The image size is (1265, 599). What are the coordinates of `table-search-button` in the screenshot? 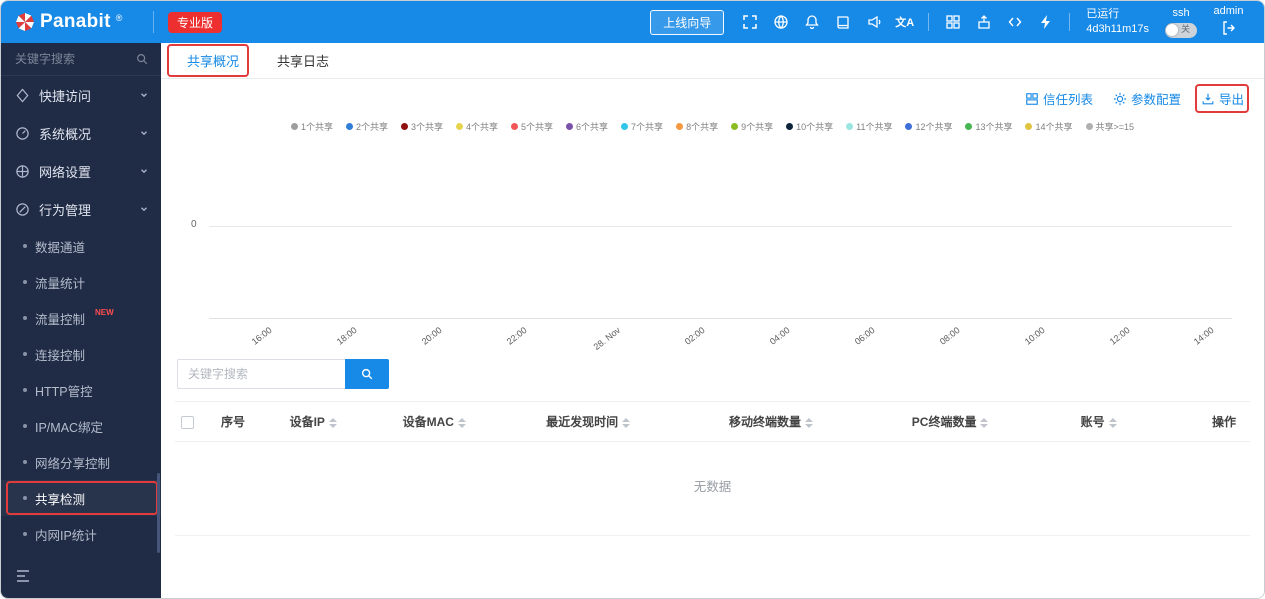 It's located at (367, 374).